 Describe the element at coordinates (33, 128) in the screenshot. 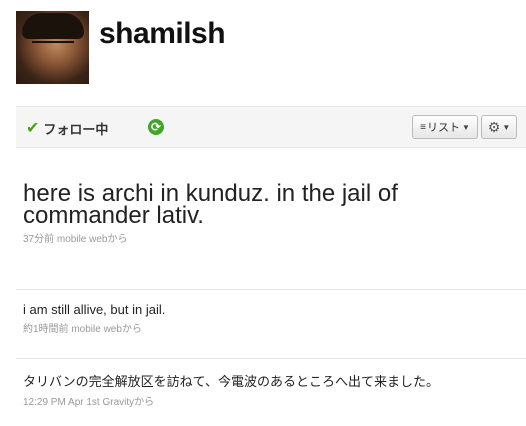

I see `checkmark-icon: ✔` at that location.